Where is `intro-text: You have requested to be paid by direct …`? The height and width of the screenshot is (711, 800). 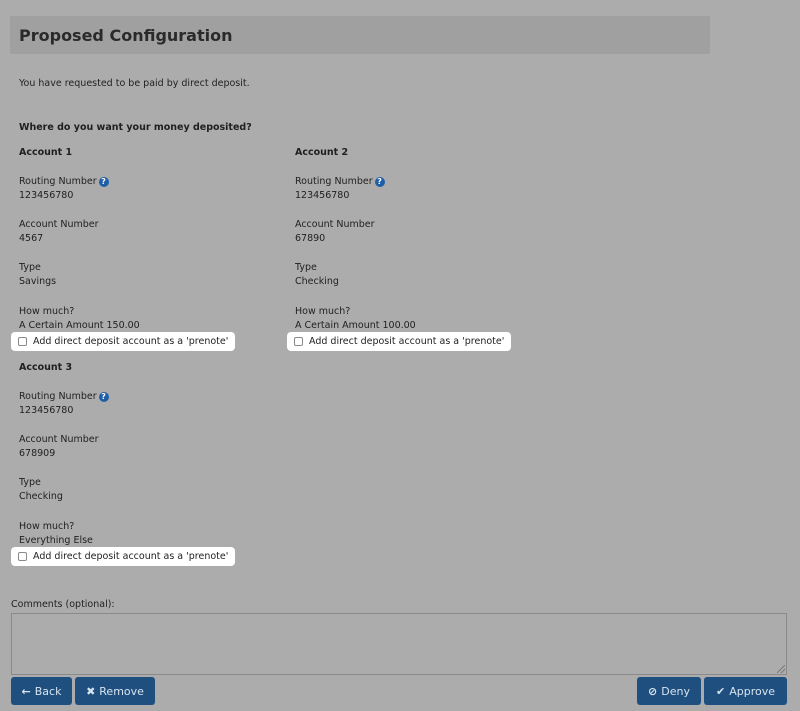
intro-text: You have requested to be paid by direct … is located at coordinates (134, 83).